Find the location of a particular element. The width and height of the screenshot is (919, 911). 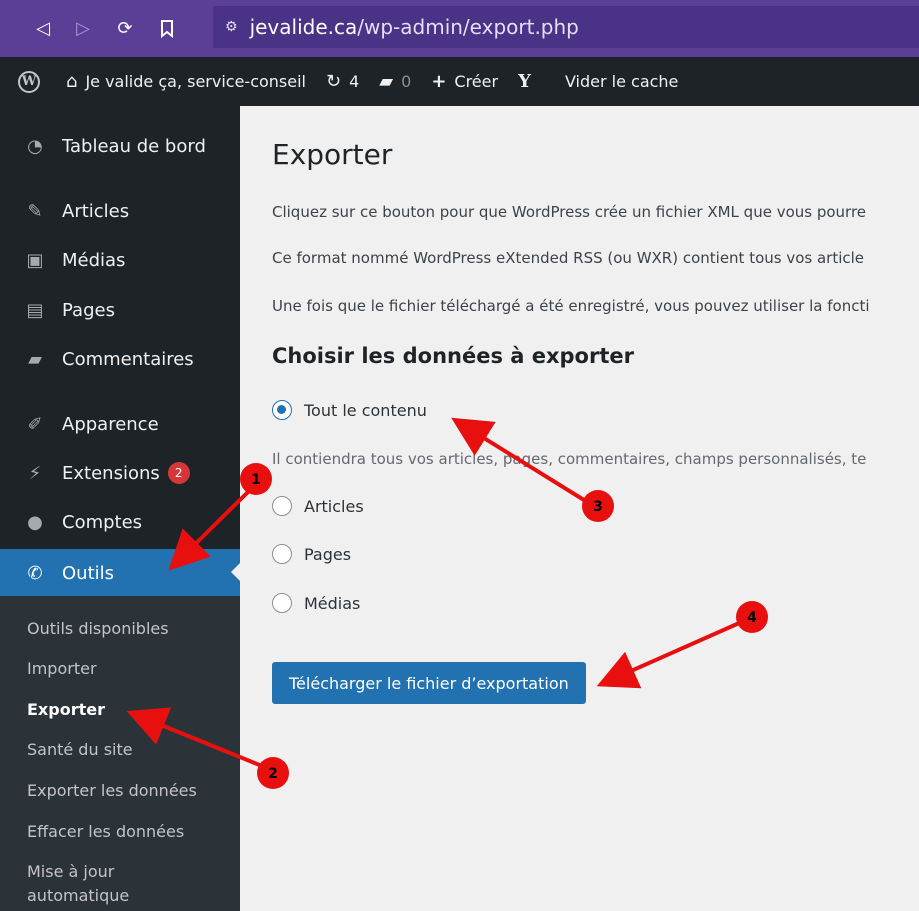

sidebar-item-label: Articles is located at coordinates (96, 211).